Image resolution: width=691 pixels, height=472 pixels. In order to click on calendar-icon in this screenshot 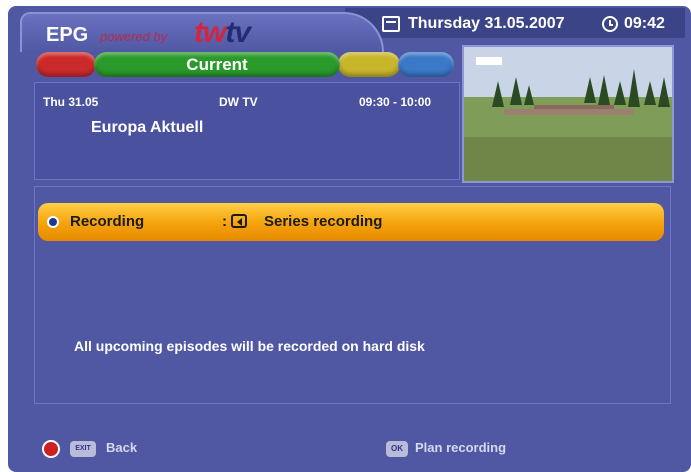, I will do `click(391, 24)`.